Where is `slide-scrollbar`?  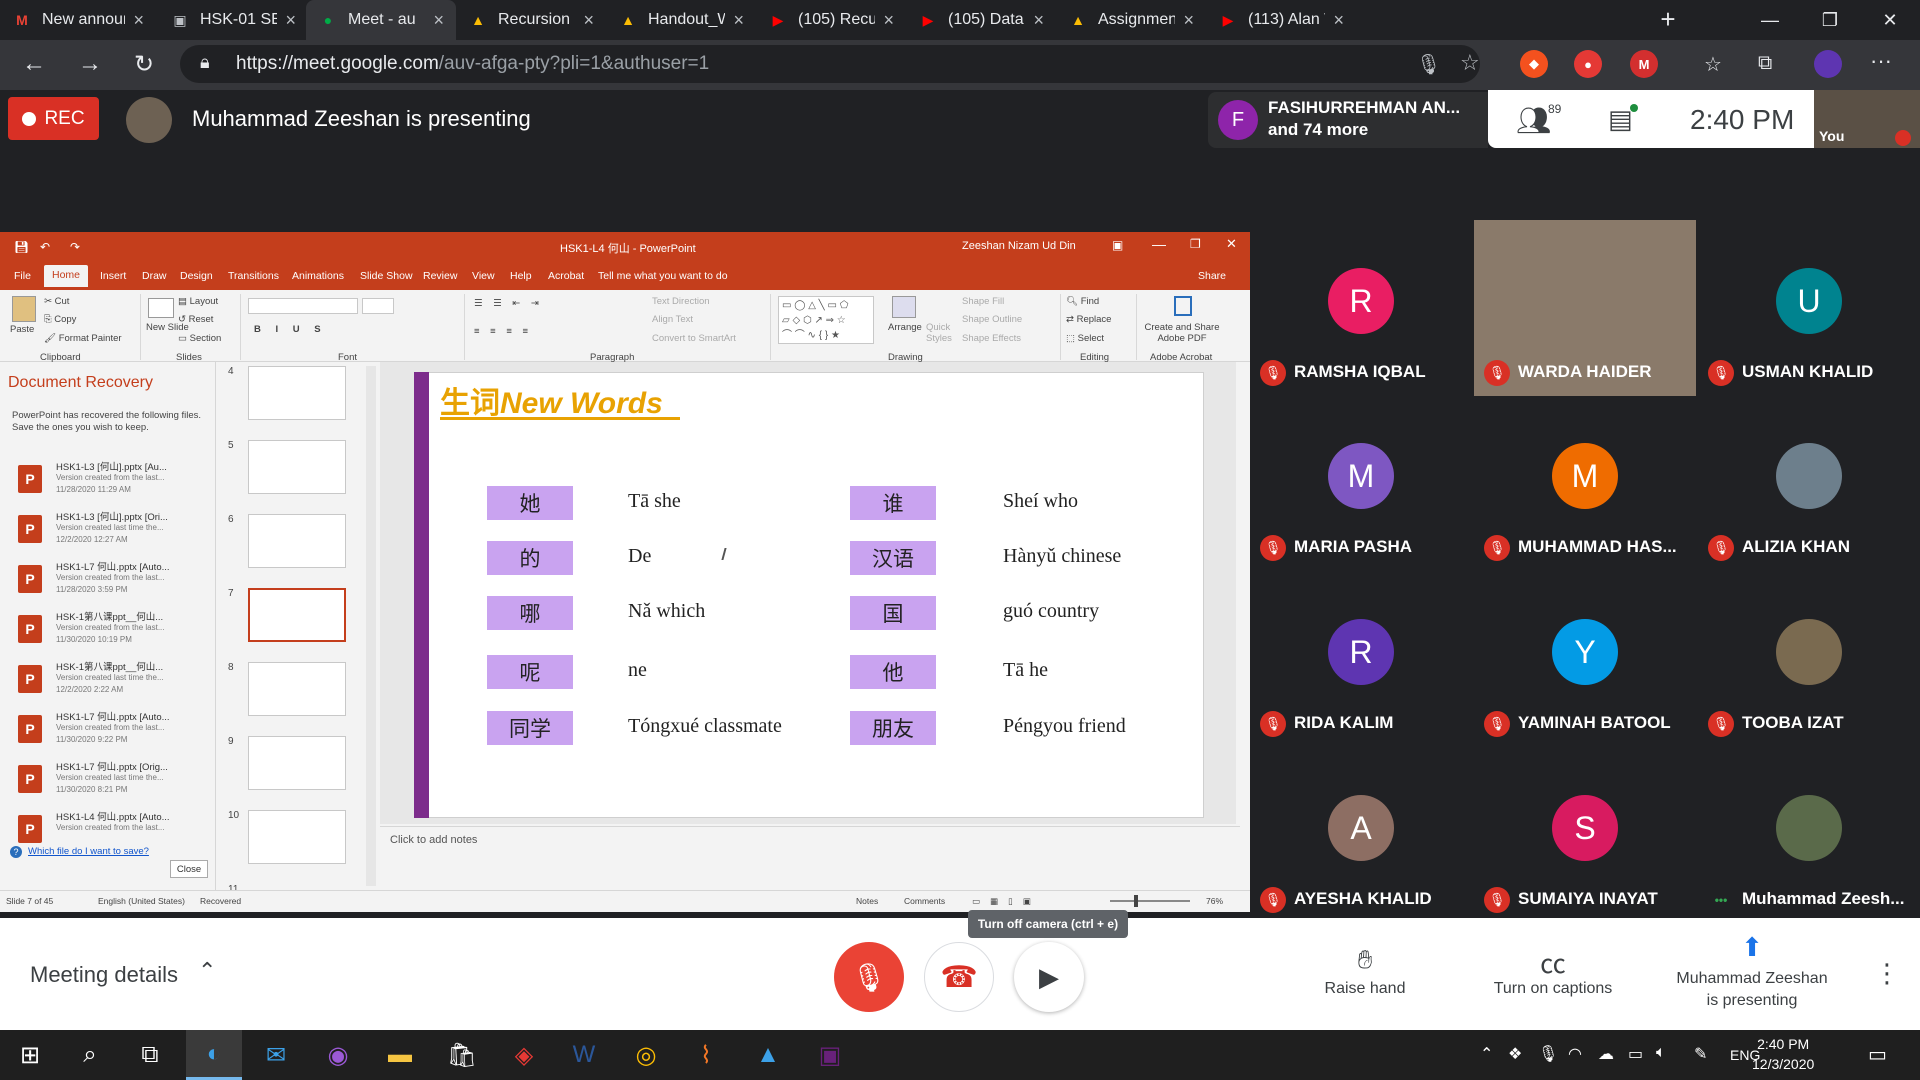 slide-scrollbar is located at coordinates (1243, 593).